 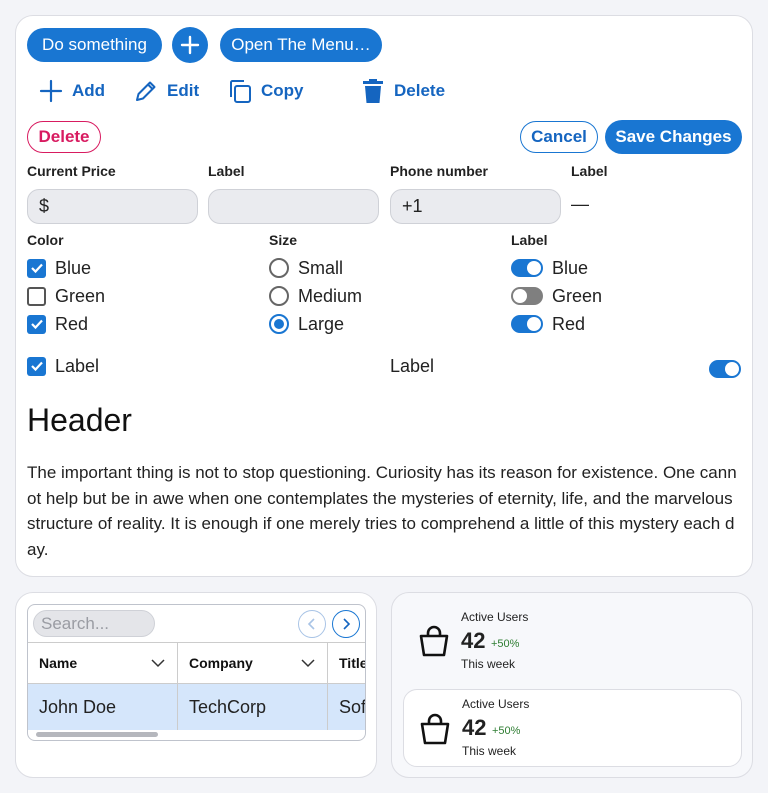 I want to click on trash-icon, so click(x=373, y=91).